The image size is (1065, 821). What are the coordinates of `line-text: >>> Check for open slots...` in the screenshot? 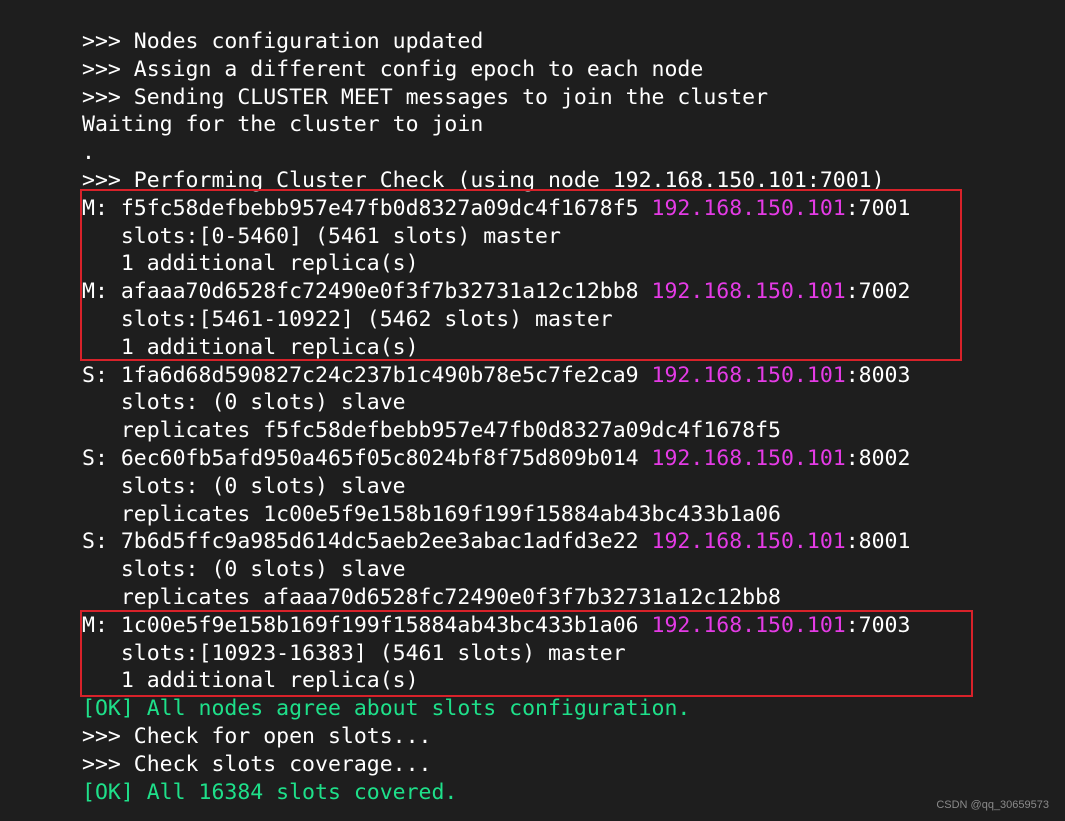 It's located at (257, 736).